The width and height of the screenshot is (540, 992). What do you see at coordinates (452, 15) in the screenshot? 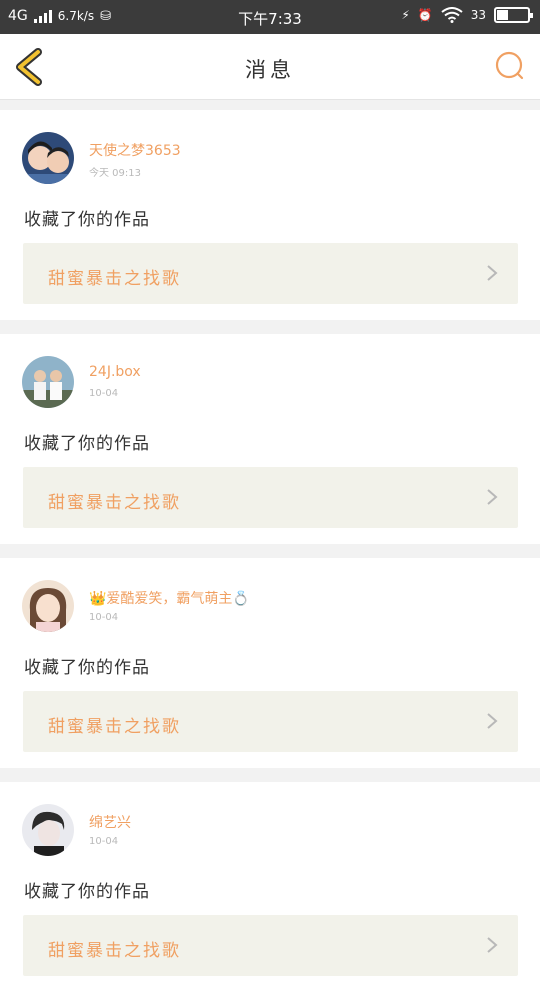
I see `wifi-icon` at bounding box center [452, 15].